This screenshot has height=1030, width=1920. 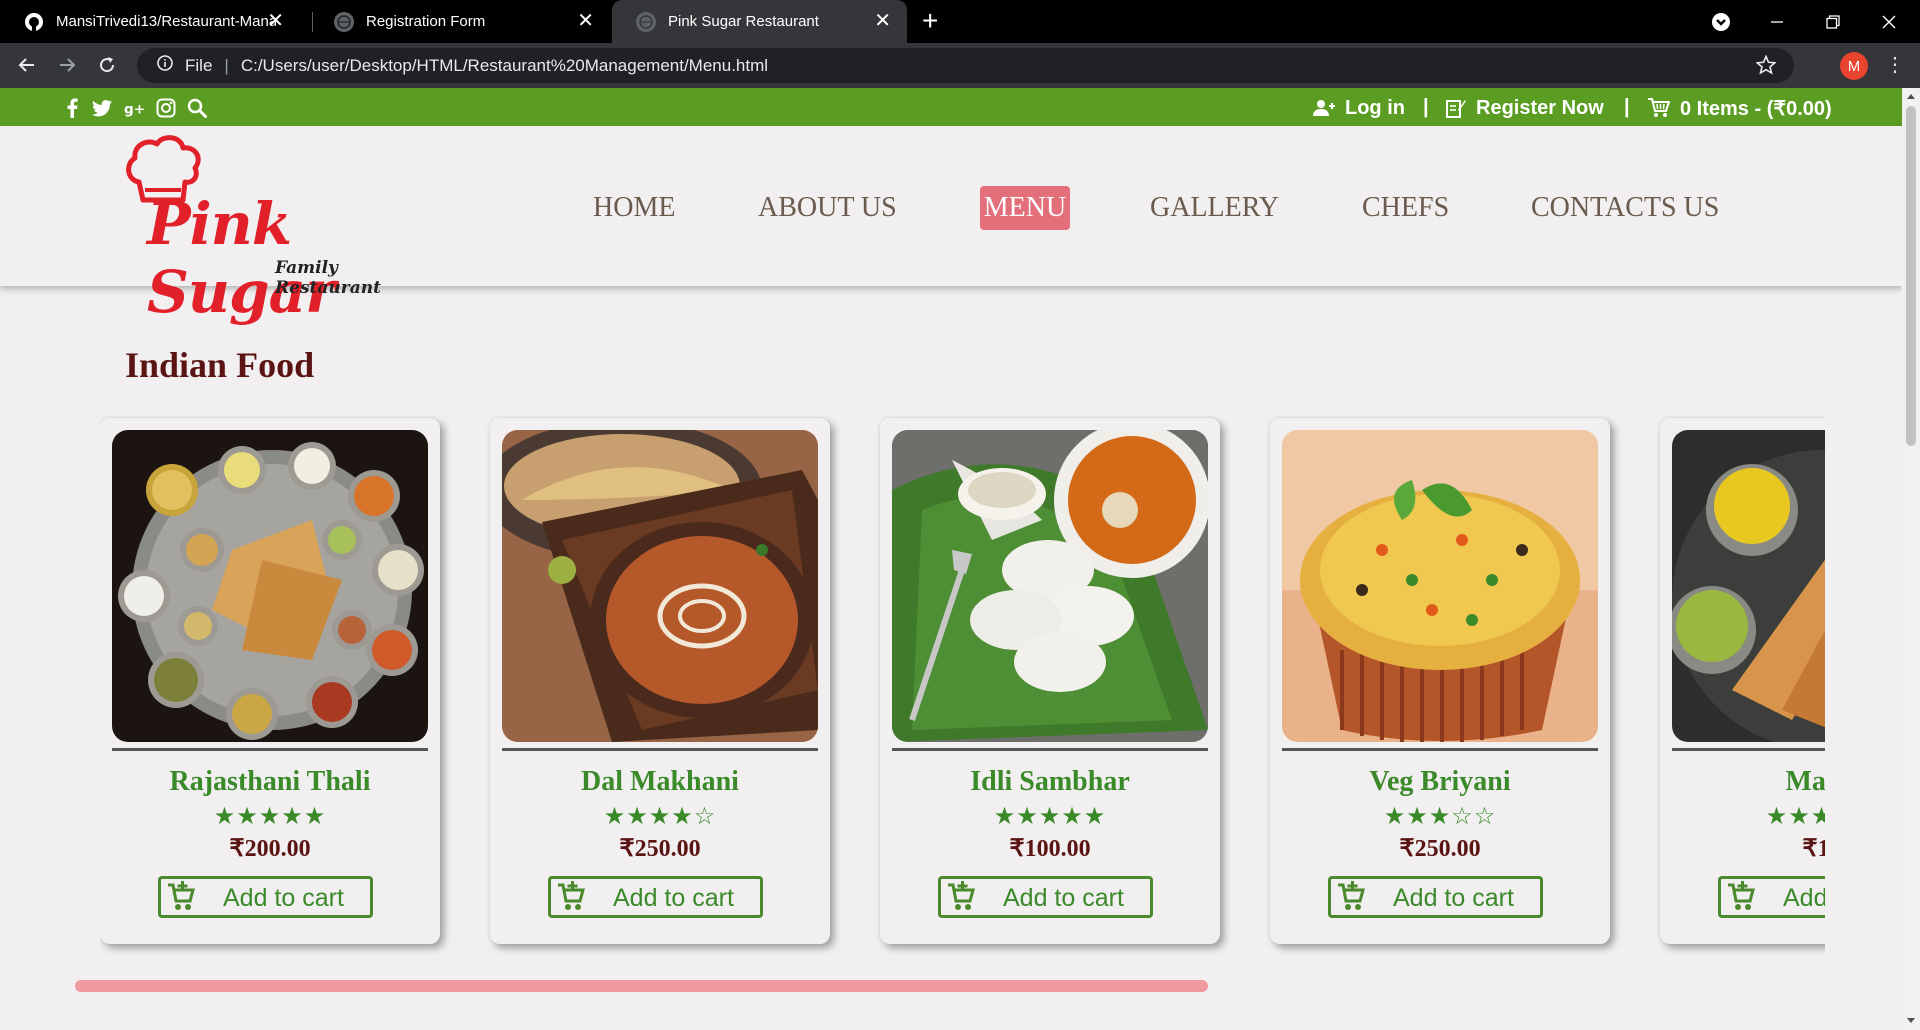 What do you see at coordinates (1911, 1020) in the screenshot?
I see `scroll-down-arrow-icon` at bounding box center [1911, 1020].